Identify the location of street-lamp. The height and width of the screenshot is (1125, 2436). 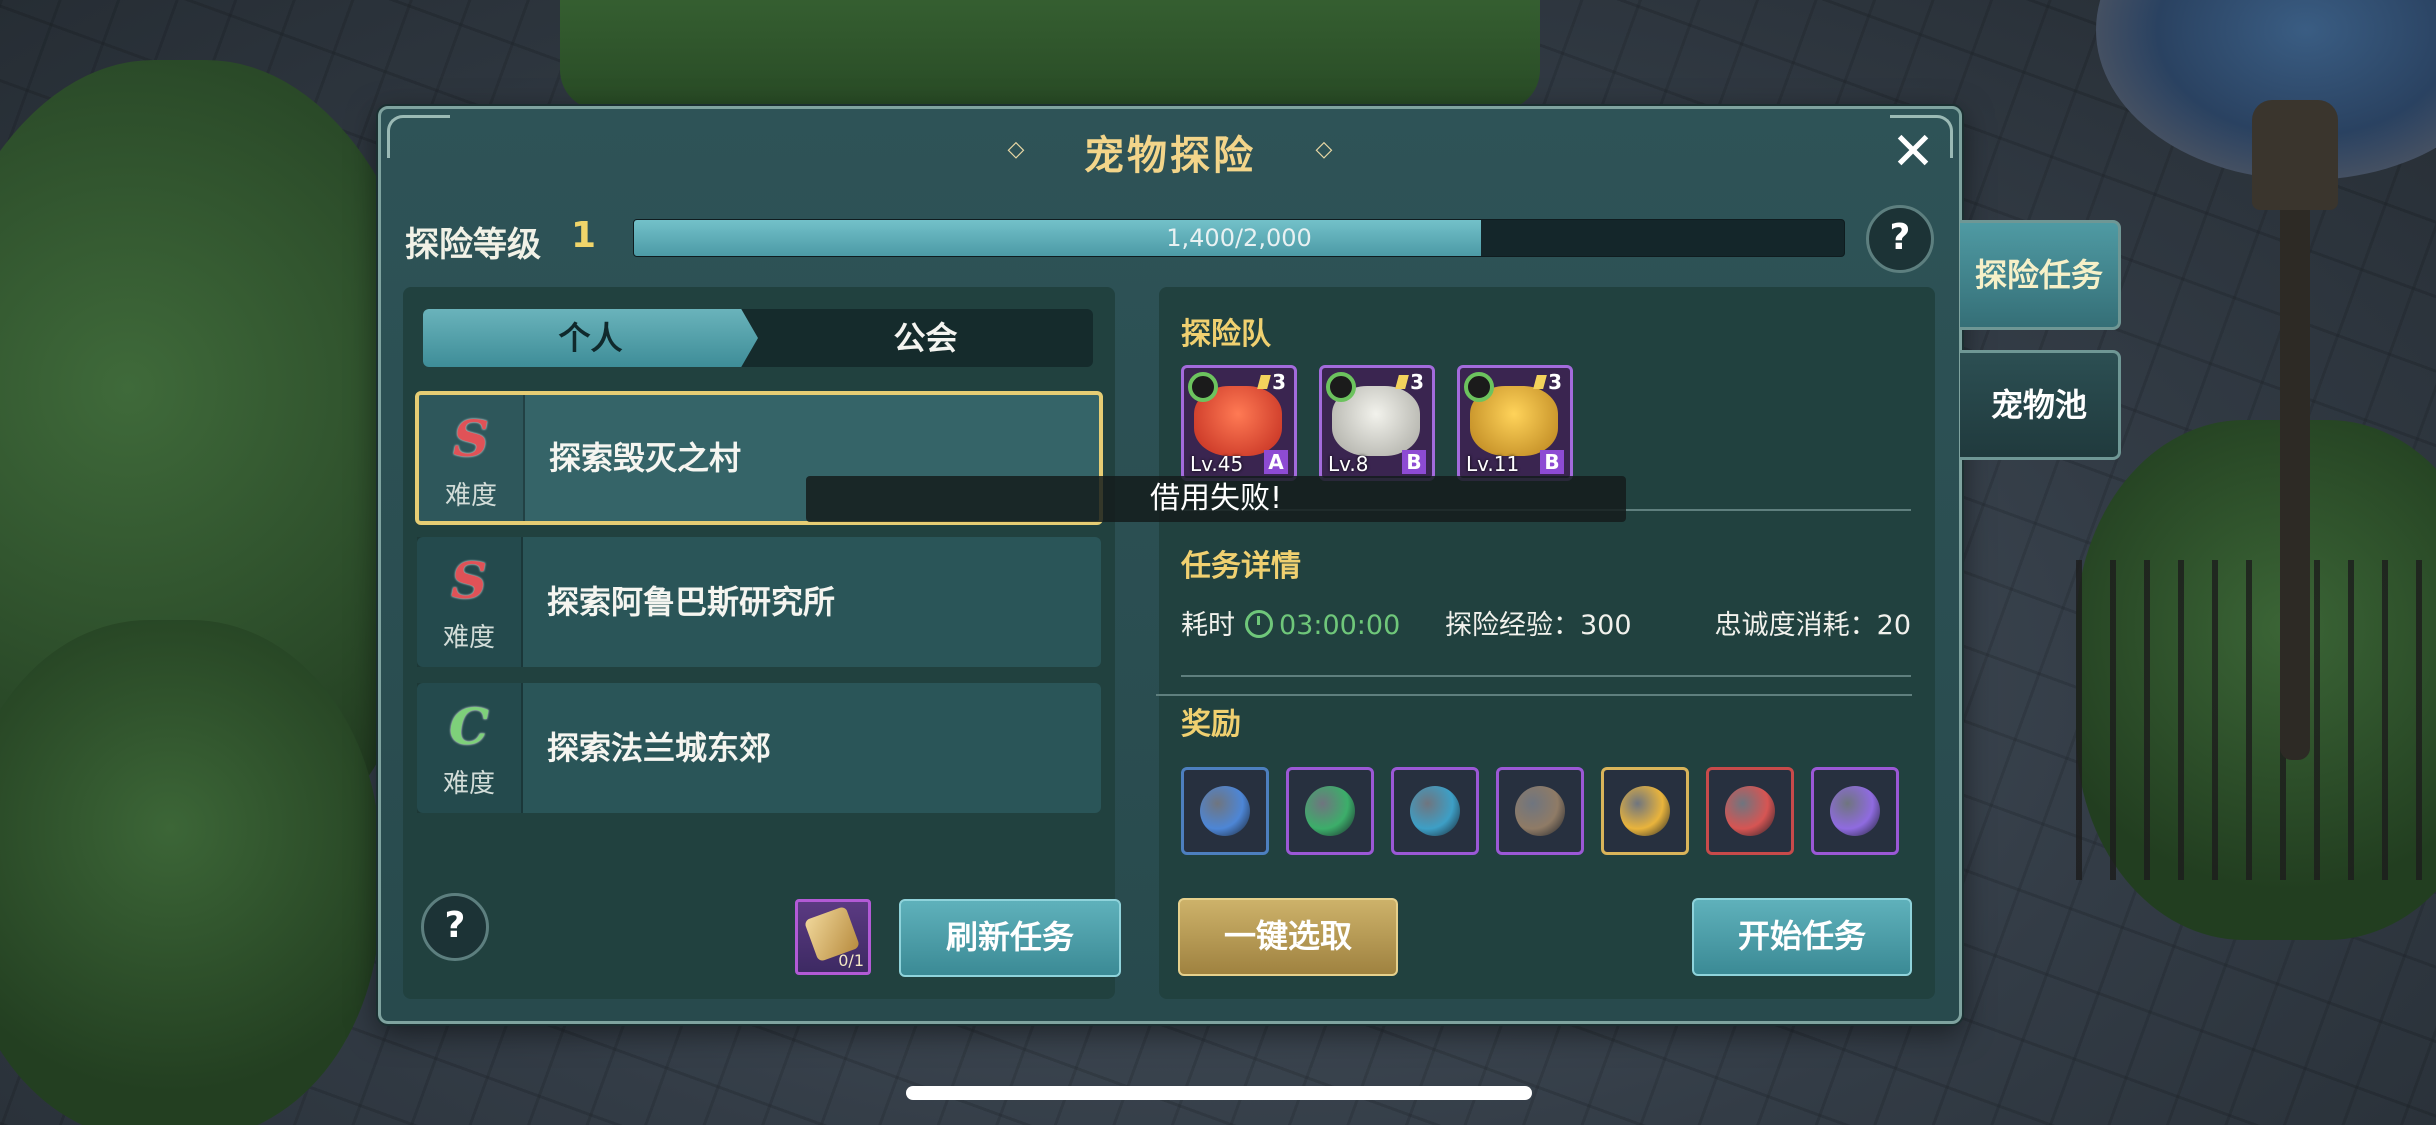
(2295, 440).